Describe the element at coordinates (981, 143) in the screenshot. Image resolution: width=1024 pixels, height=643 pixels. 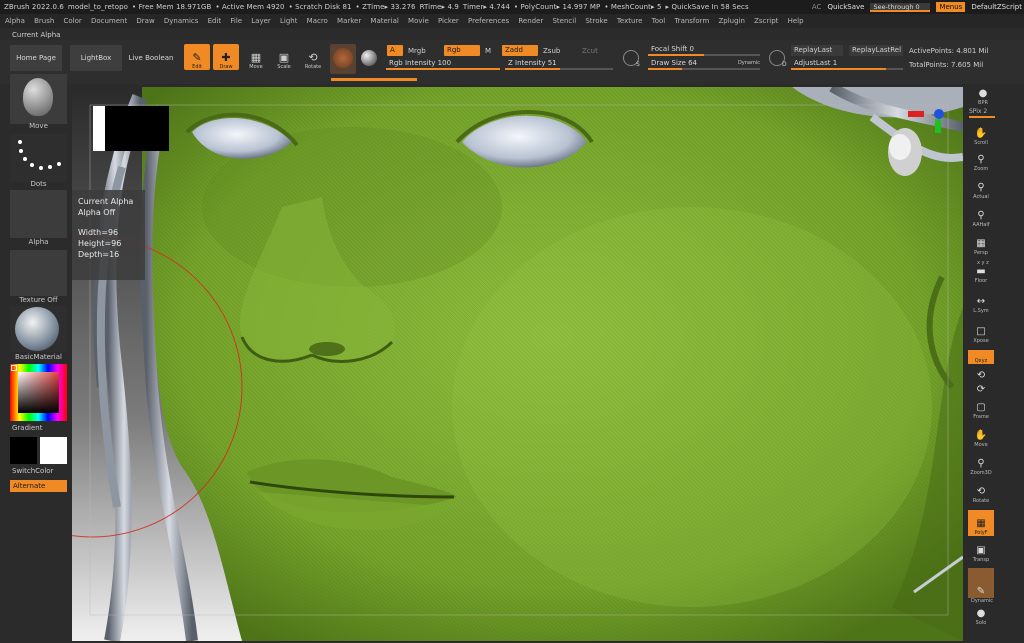
I see `scroll-label: Scroll` at that location.